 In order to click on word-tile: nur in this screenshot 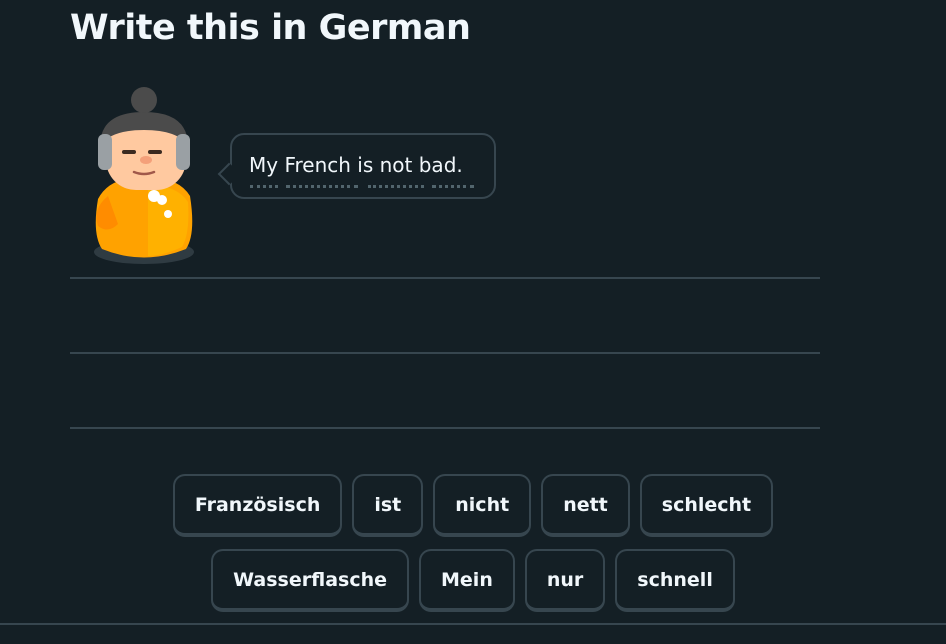, I will do `click(565, 580)`.